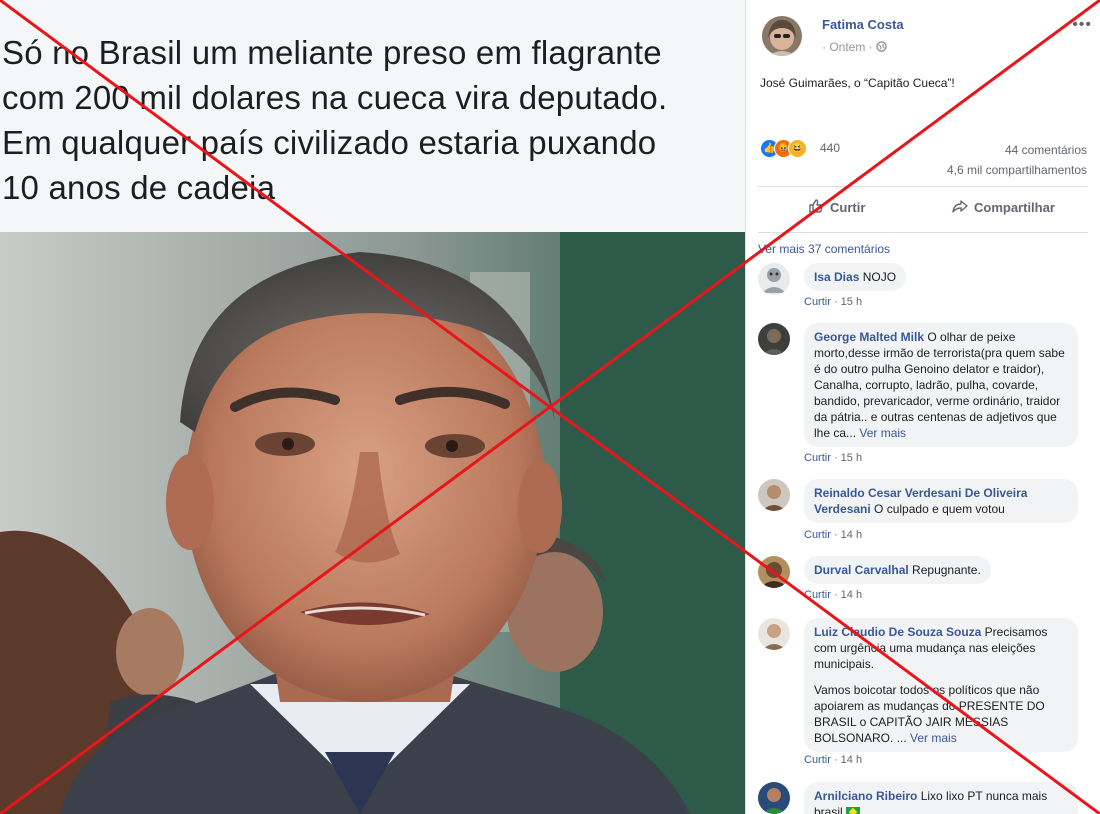 Image resolution: width=1100 pixels, height=814 pixels. What do you see at coordinates (944, 570) in the screenshot?
I see `comment-text: Repugnante.` at bounding box center [944, 570].